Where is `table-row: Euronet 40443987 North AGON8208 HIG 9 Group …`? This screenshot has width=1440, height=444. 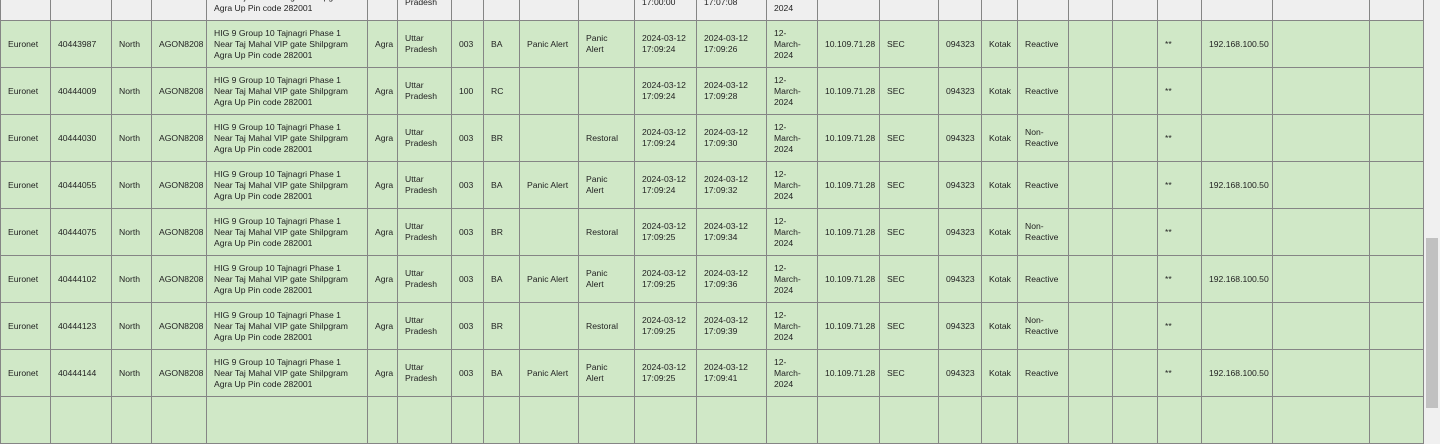 table-row: Euronet 40443987 North AGON8208 HIG 9 Group … is located at coordinates (712, 44).